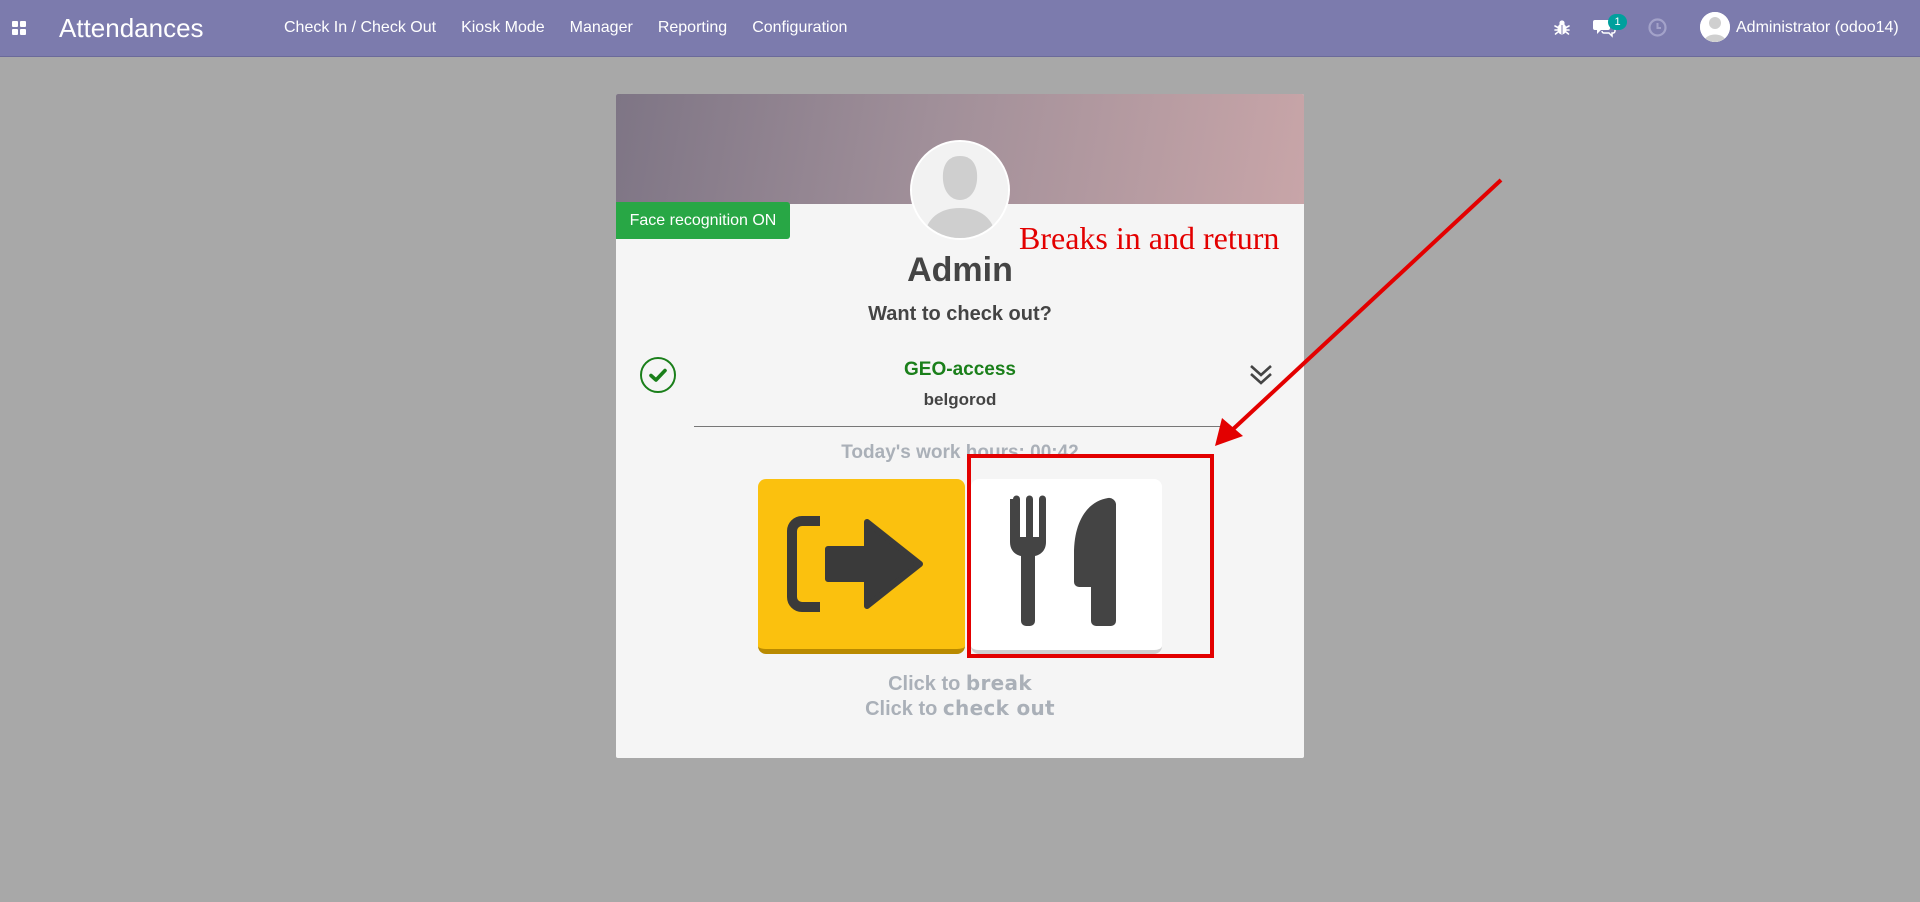 This screenshot has width=1920, height=902. What do you see at coordinates (131, 28) in the screenshot?
I see `app-title: Attendances` at bounding box center [131, 28].